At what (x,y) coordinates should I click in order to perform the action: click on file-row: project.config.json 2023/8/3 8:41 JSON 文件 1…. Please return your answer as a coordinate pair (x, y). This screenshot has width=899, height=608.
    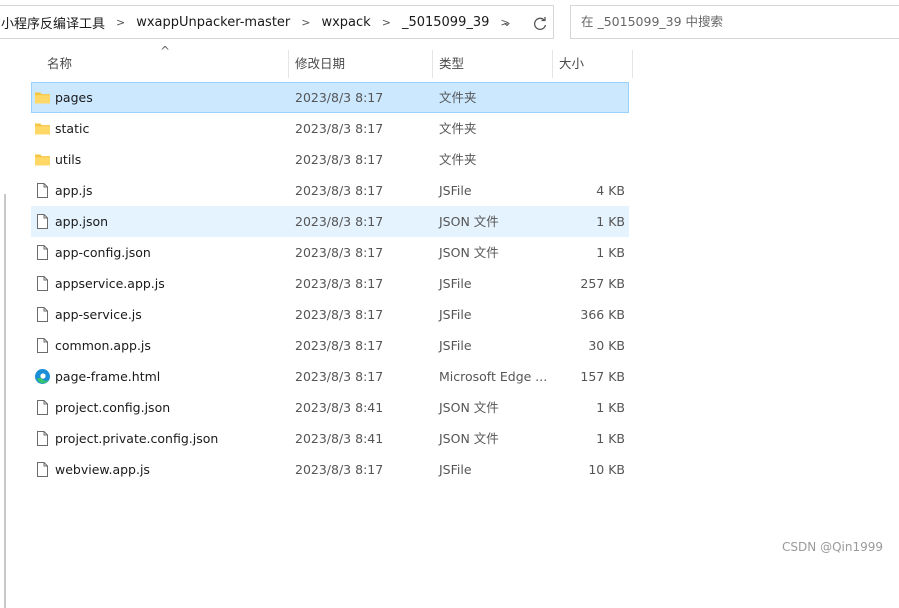
    Looking at the image, I should click on (330, 407).